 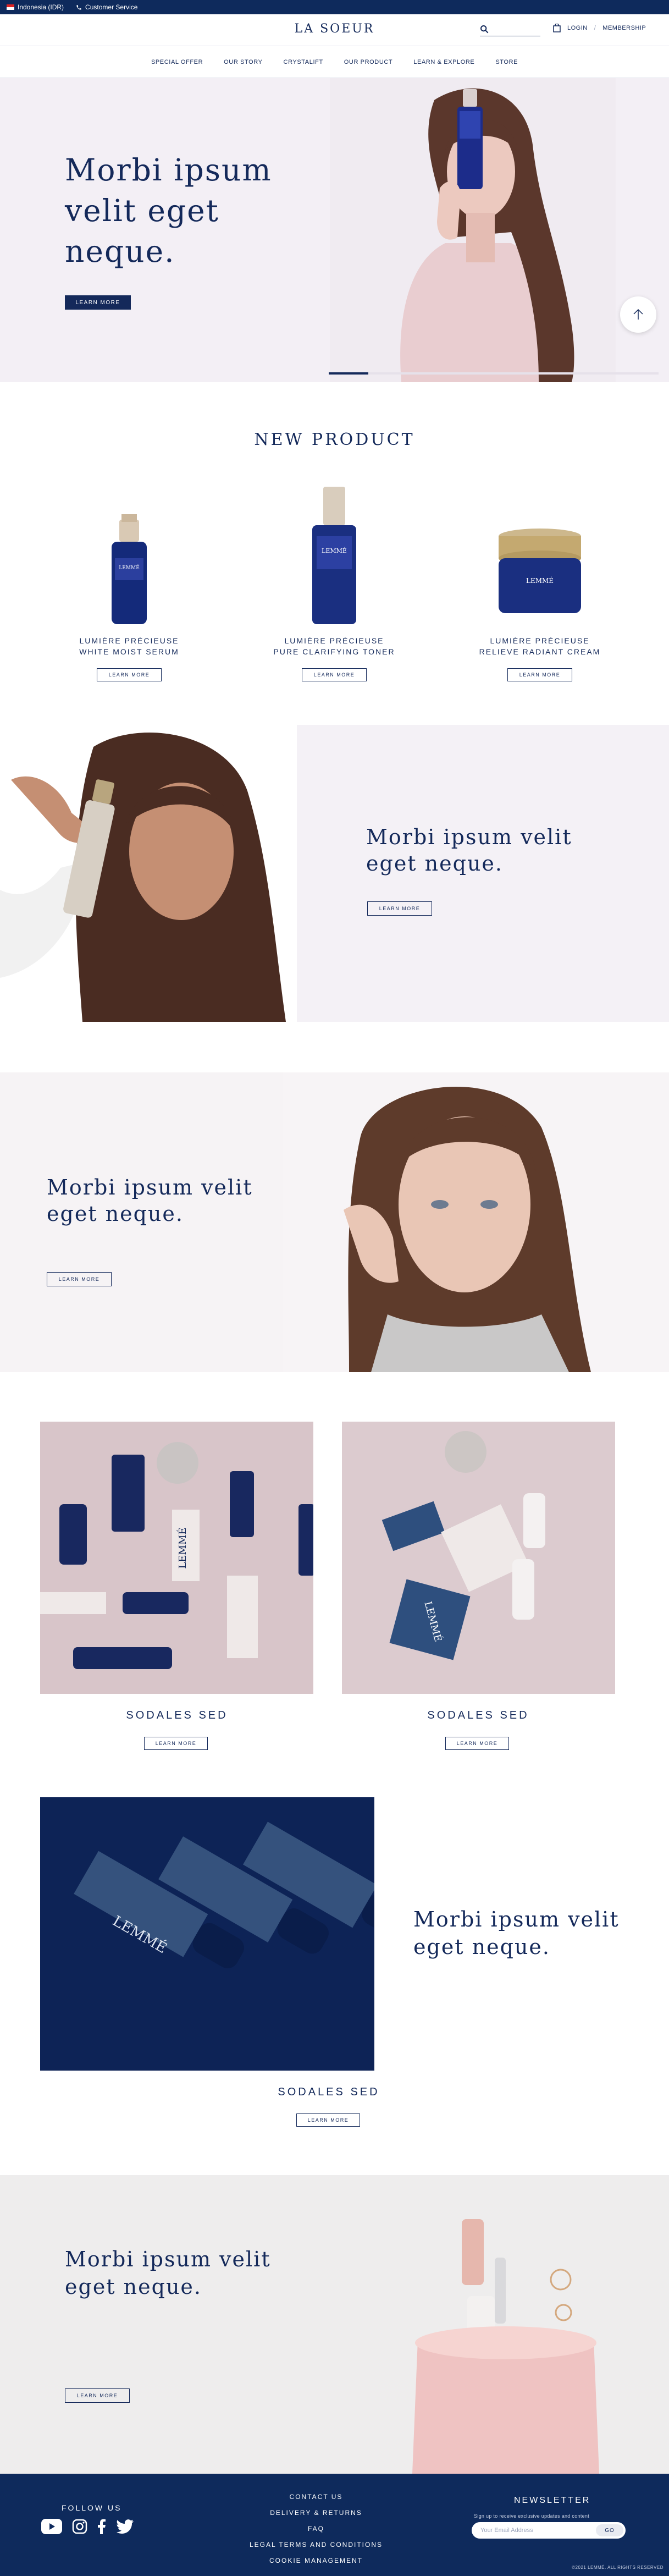 I want to click on product-name: LUMIÈRE PRÉCIEUSE WHITE MOIST SERUM, so click(x=129, y=646).